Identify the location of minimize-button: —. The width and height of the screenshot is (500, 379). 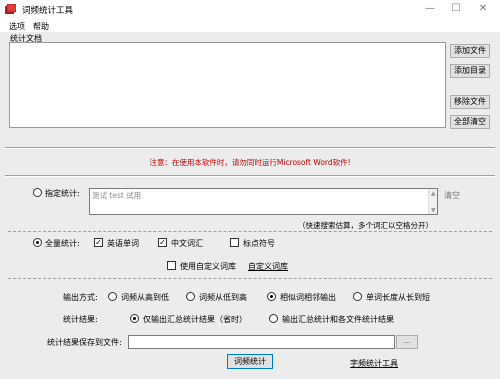
(430, 9).